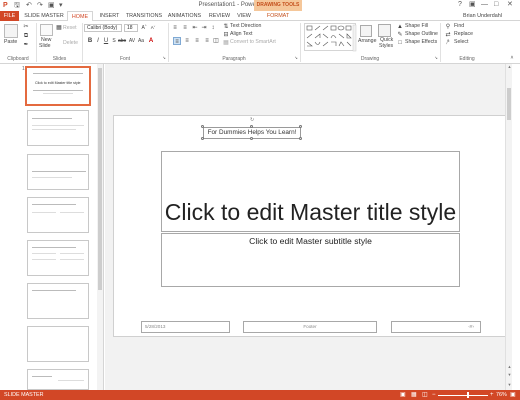 This screenshot has width=520, height=400. Describe the element at coordinates (216, 41) in the screenshot. I see `columns-icon: ◫` at that location.